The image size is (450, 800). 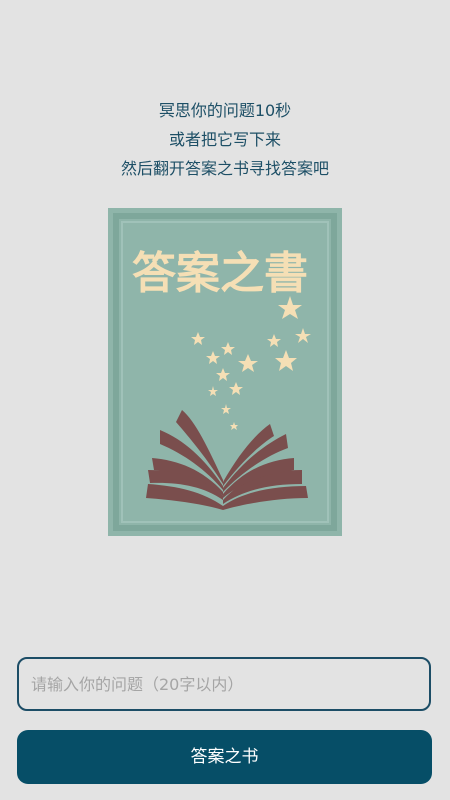 I want to click on intro-line-1: 冥思你的问题10秒, so click(x=225, y=110).